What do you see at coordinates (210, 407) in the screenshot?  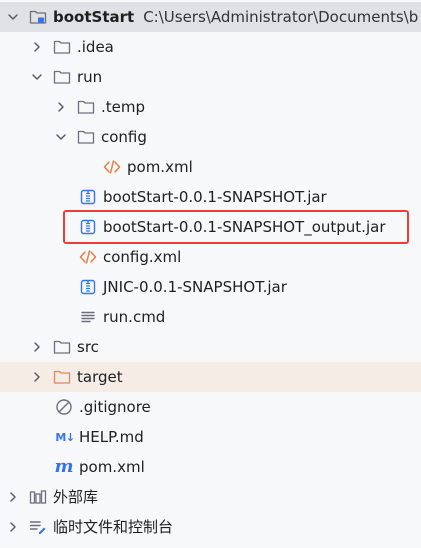 I see `tree-row-gitignore: .gitignore` at bounding box center [210, 407].